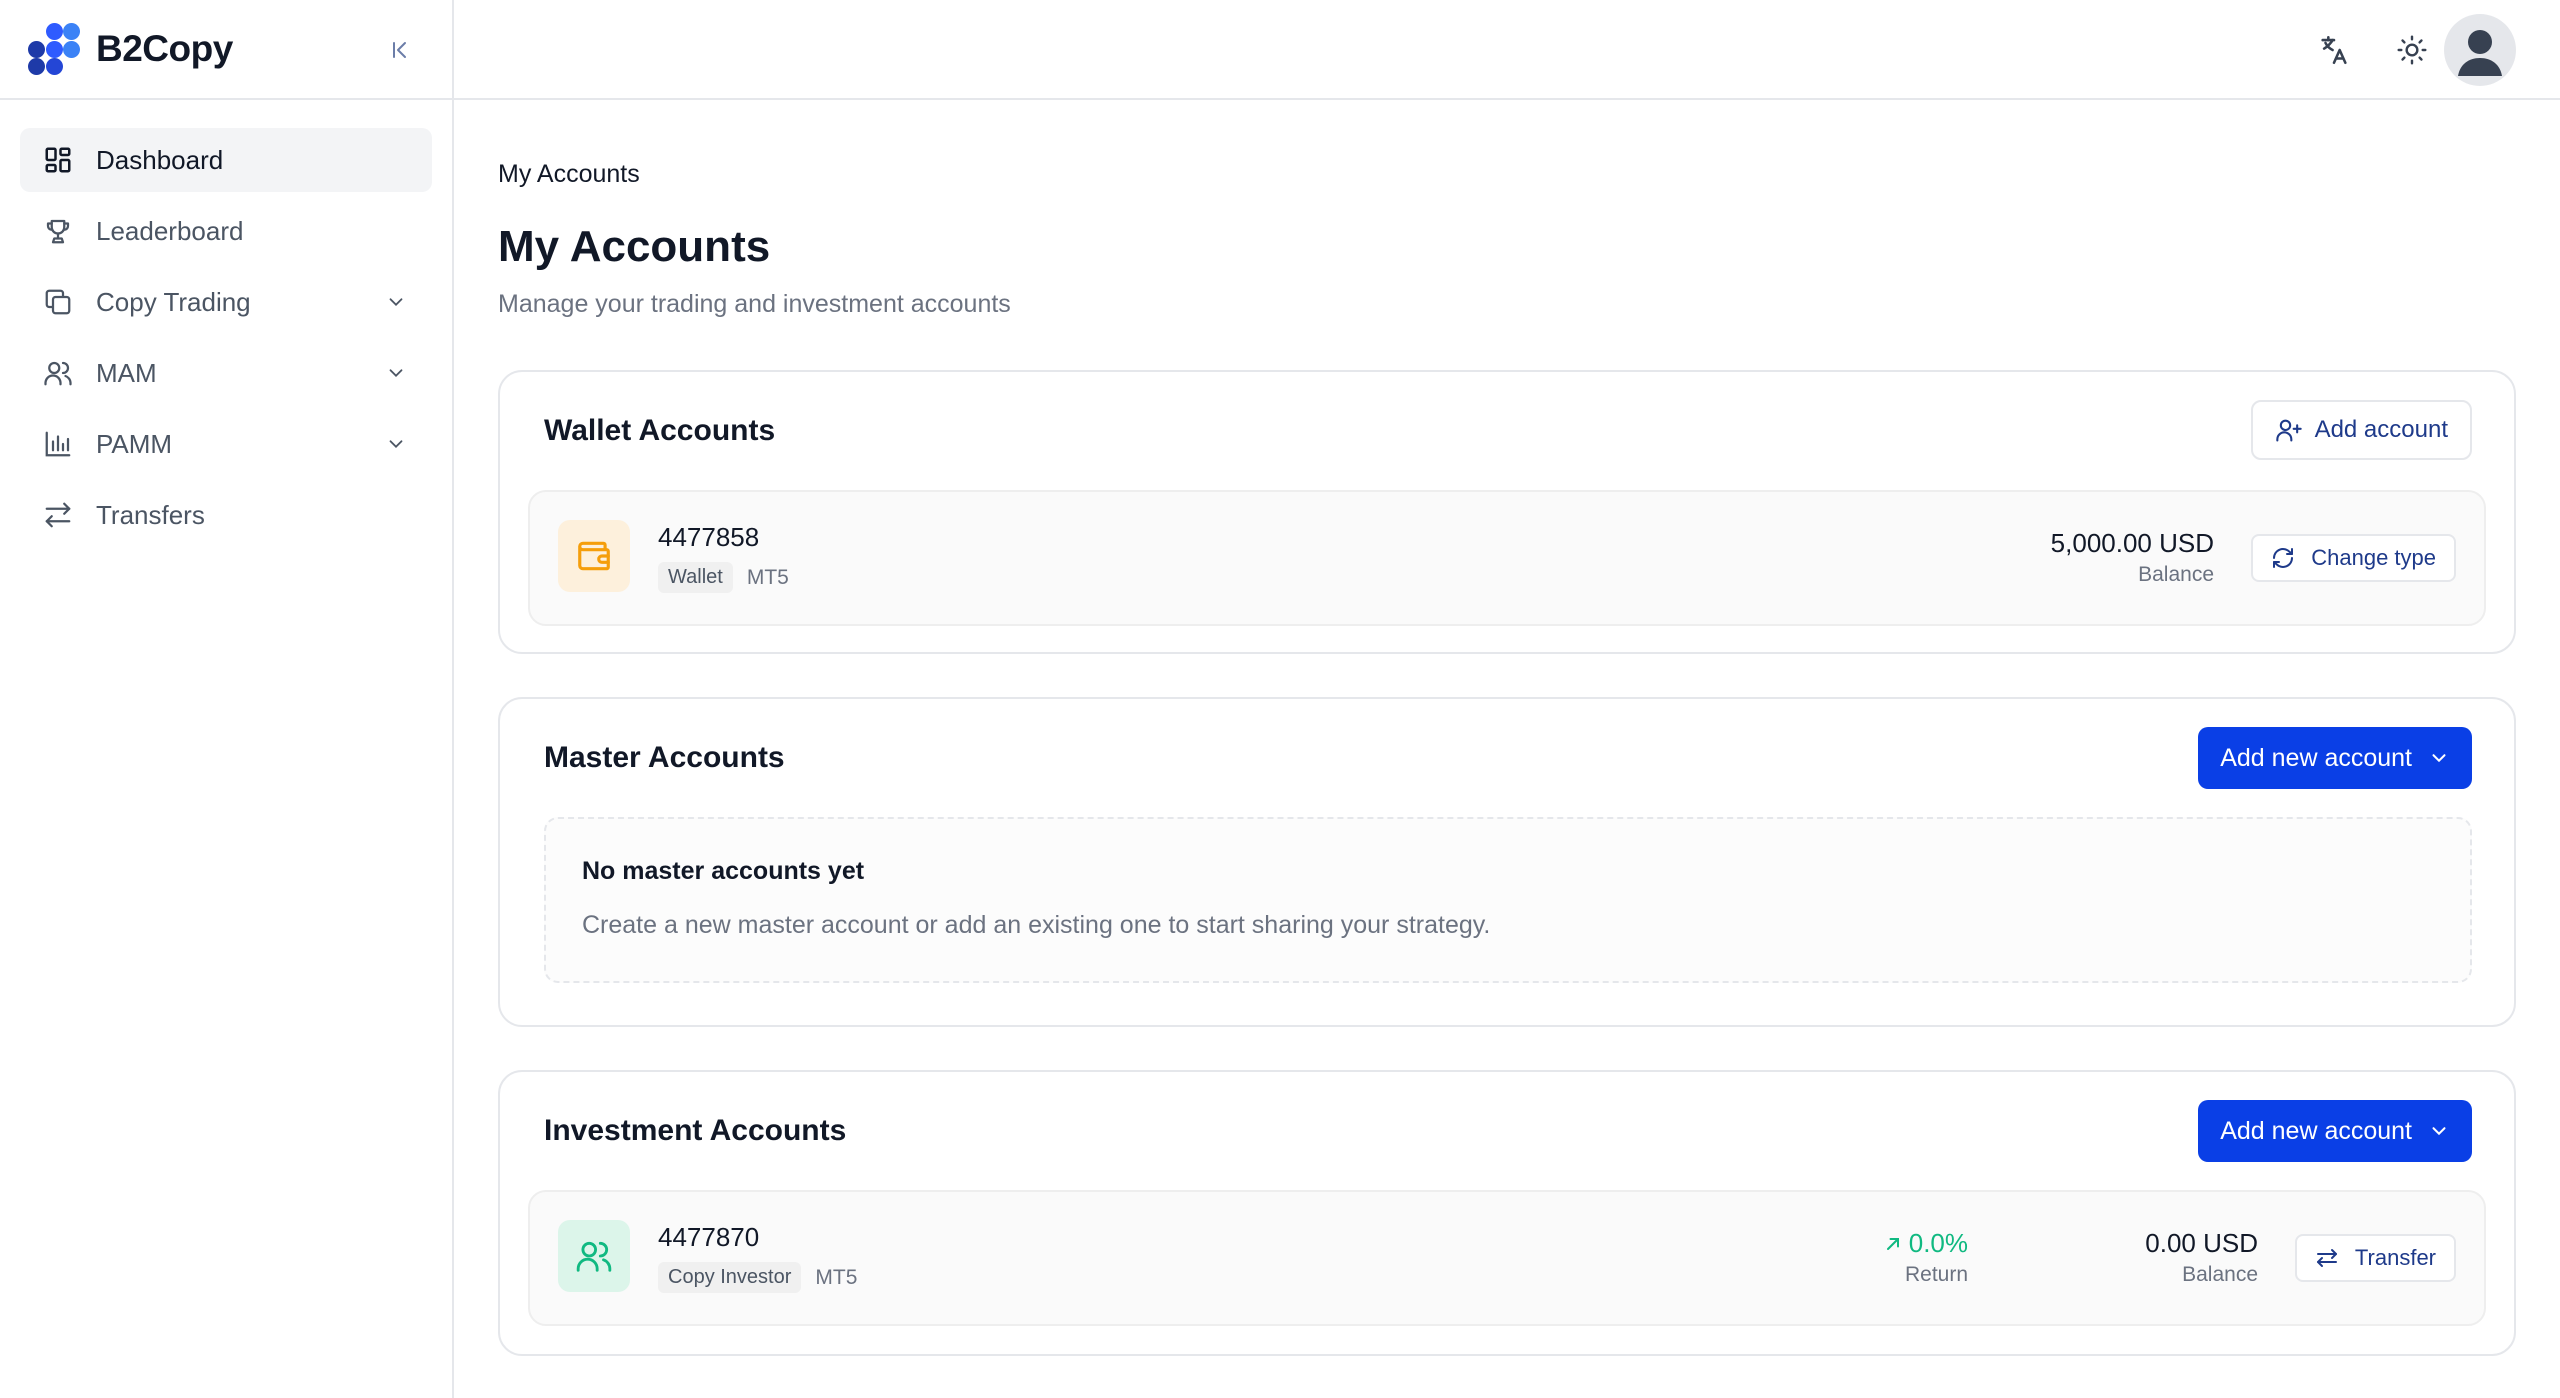 The width and height of the screenshot is (2560, 1398). I want to click on balance-block: 5,000.00 USD Balance, so click(2132, 557).